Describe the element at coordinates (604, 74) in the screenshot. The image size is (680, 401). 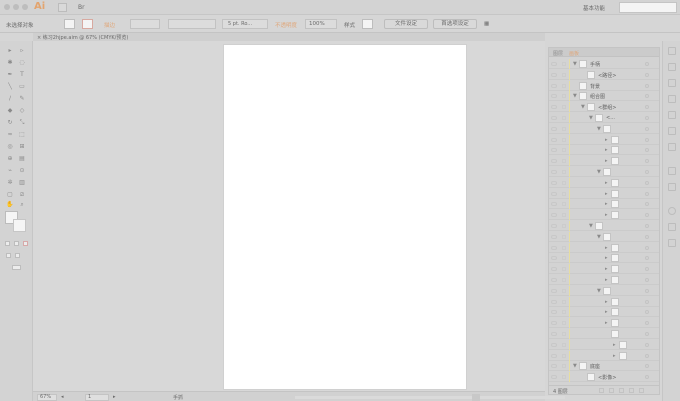
I see `layer-row: <路径>` at that location.